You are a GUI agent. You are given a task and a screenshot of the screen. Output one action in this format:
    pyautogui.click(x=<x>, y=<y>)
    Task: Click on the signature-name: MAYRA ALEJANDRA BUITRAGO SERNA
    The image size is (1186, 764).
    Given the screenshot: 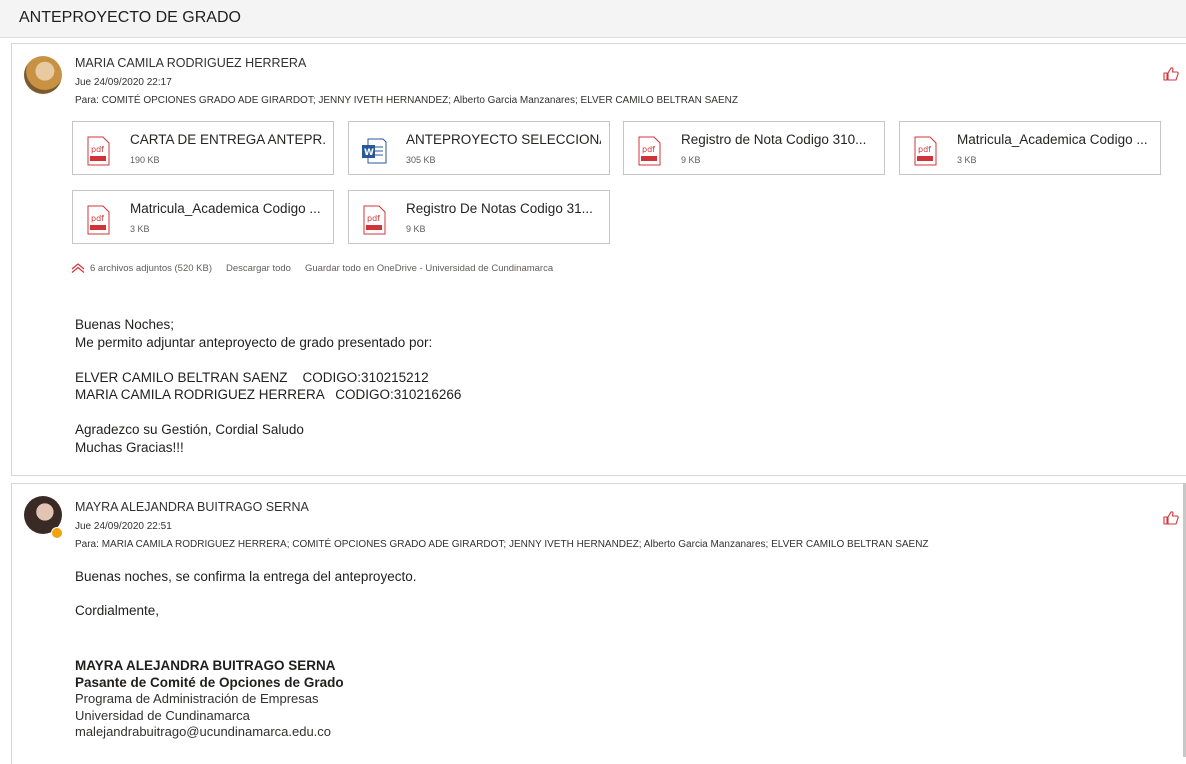 What is the action you would take?
    pyautogui.click(x=205, y=665)
    